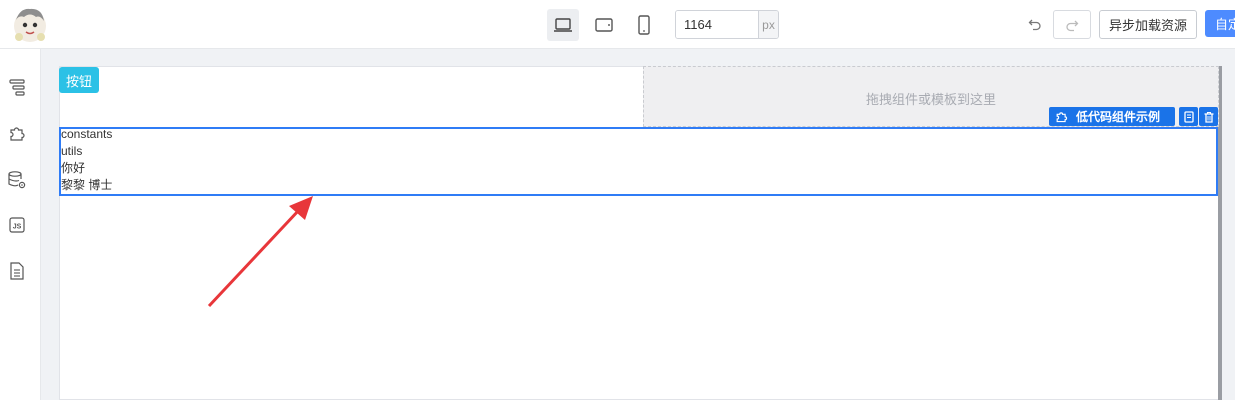  Describe the element at coordinates (260, 252) in the screenshot. I see `annotation-arrow` at that location.